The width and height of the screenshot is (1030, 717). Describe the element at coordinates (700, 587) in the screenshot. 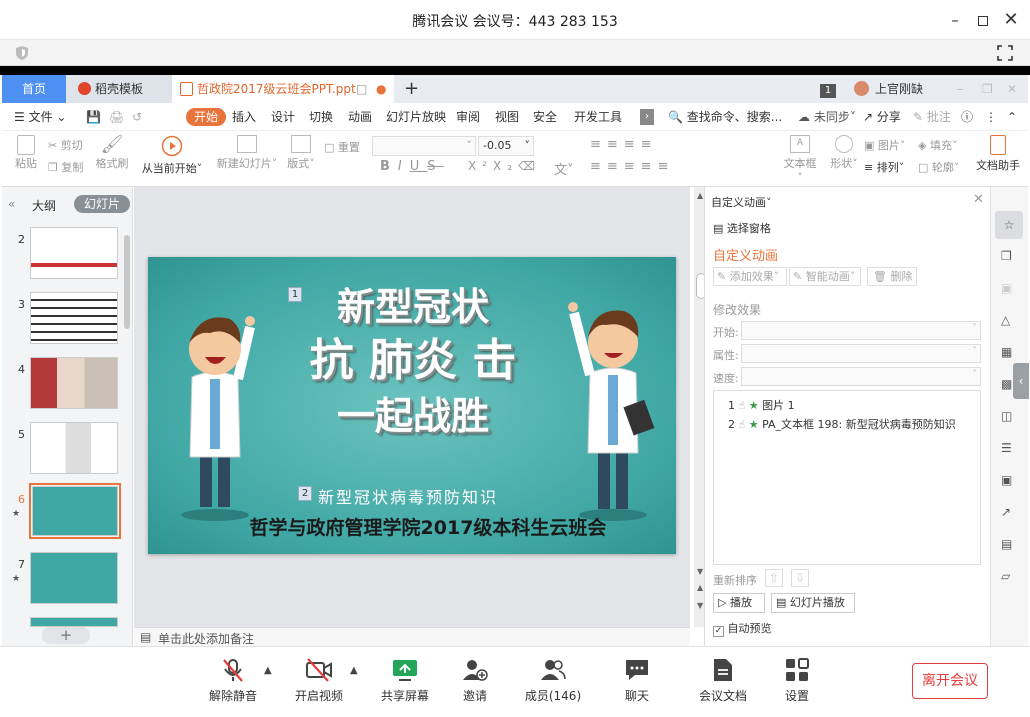

I see `prev-slide-icon: ▲` at that location.